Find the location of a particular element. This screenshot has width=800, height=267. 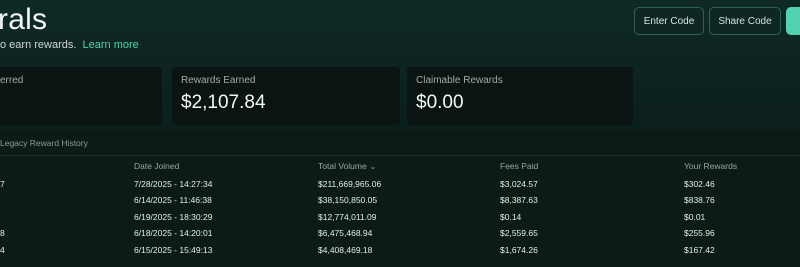

learn-more-link: Learn more is located at coordinates (111, 45).